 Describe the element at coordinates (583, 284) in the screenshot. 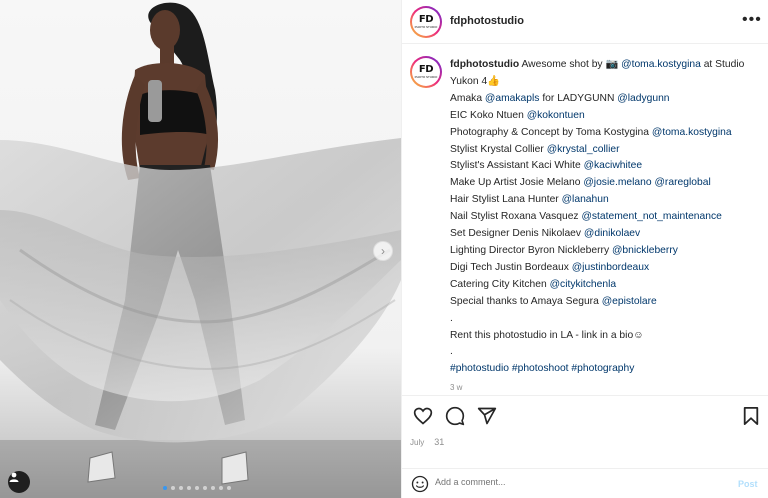

I see `mention-link: @citykitchenla` at that location.